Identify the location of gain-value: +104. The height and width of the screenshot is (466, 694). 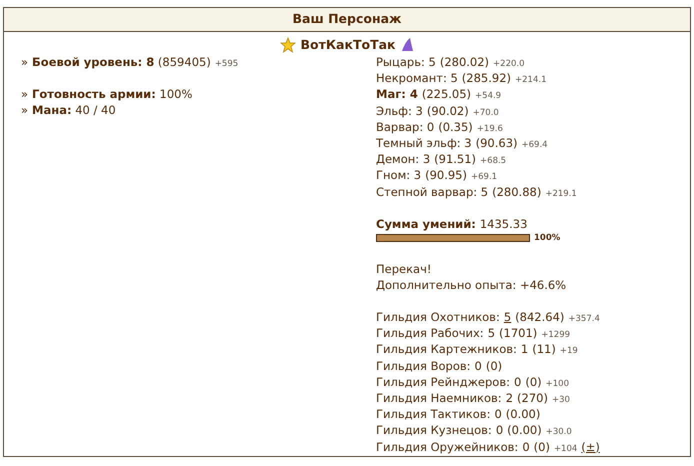
(566, 449).